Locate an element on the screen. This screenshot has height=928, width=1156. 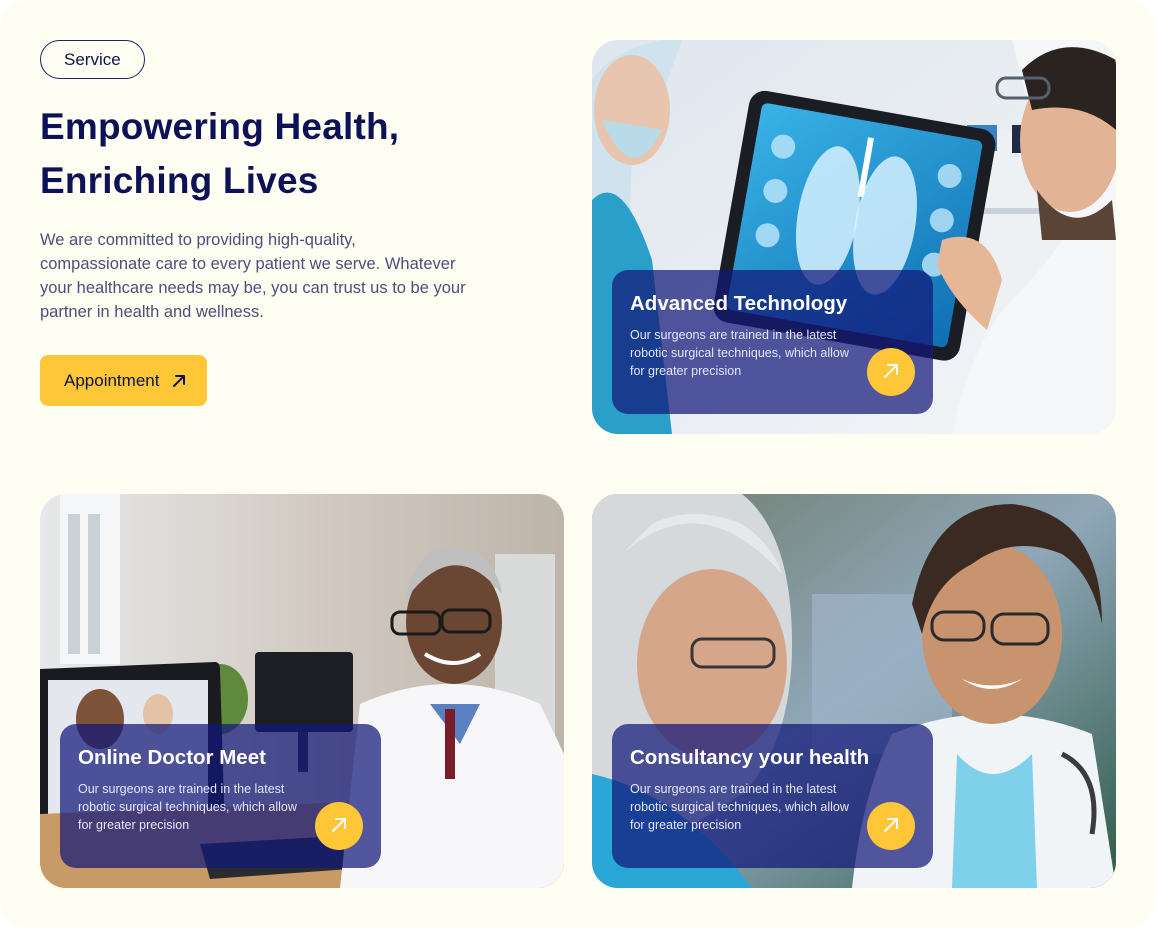
appointment-button-label: Appointment is located at coordinates (112, 380).